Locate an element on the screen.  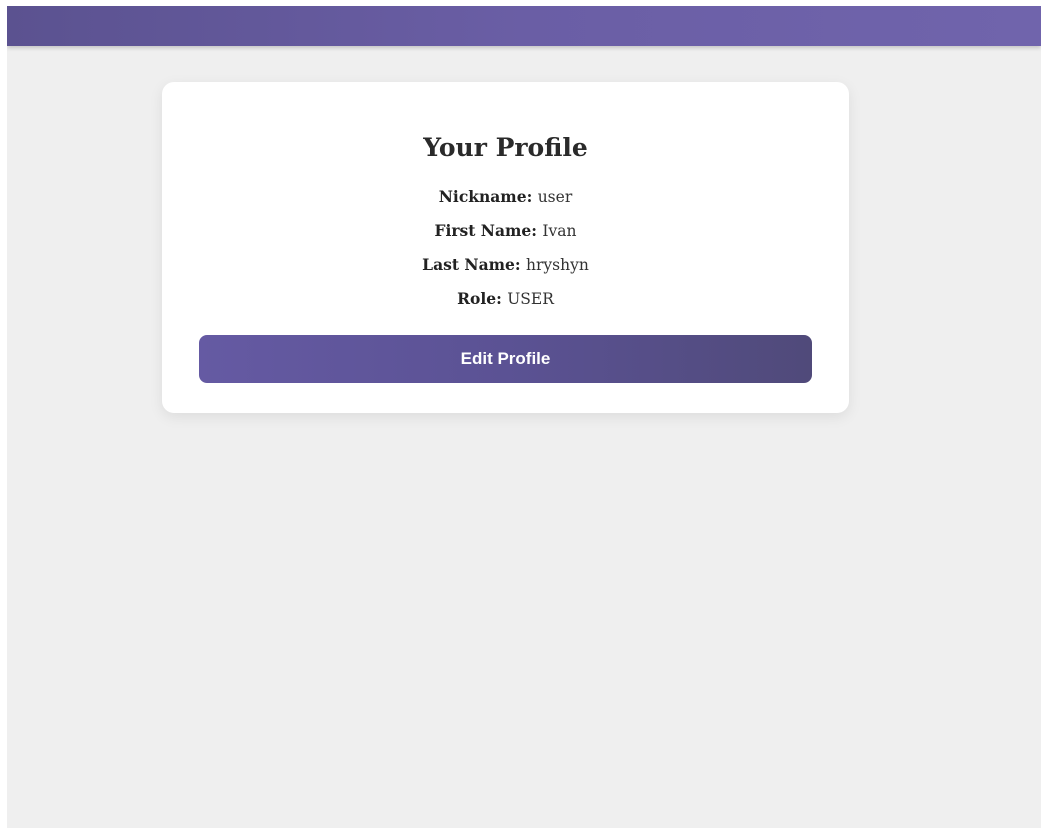
edit-profile-button: Edit Profile is located at coordinates (505, 359).